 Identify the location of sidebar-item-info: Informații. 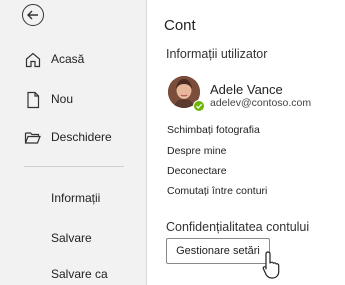
(75, 198).